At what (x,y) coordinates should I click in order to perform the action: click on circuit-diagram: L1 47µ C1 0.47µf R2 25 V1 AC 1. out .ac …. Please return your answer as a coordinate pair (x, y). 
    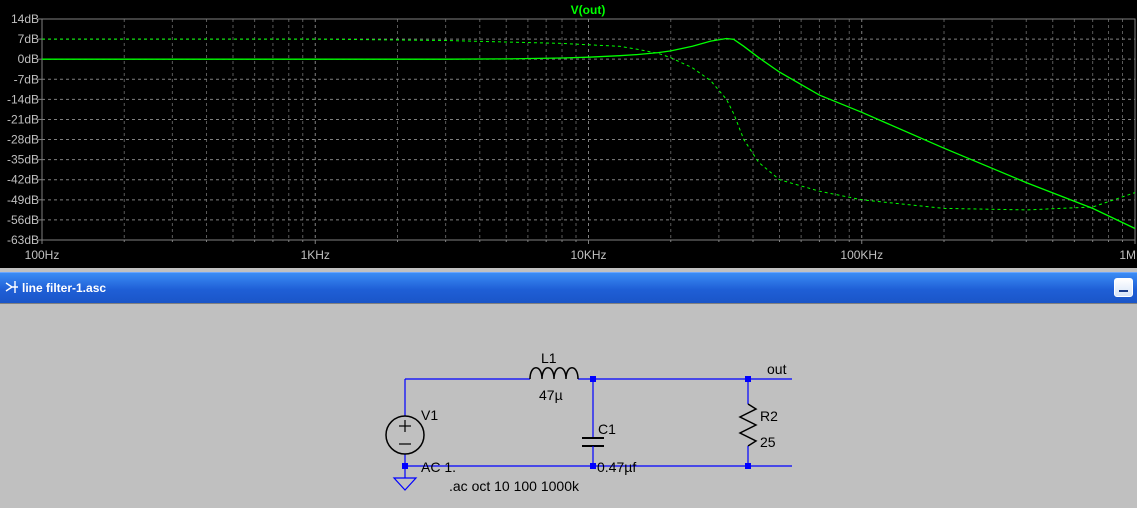
    Looking at the image, I should click on (588, 422).